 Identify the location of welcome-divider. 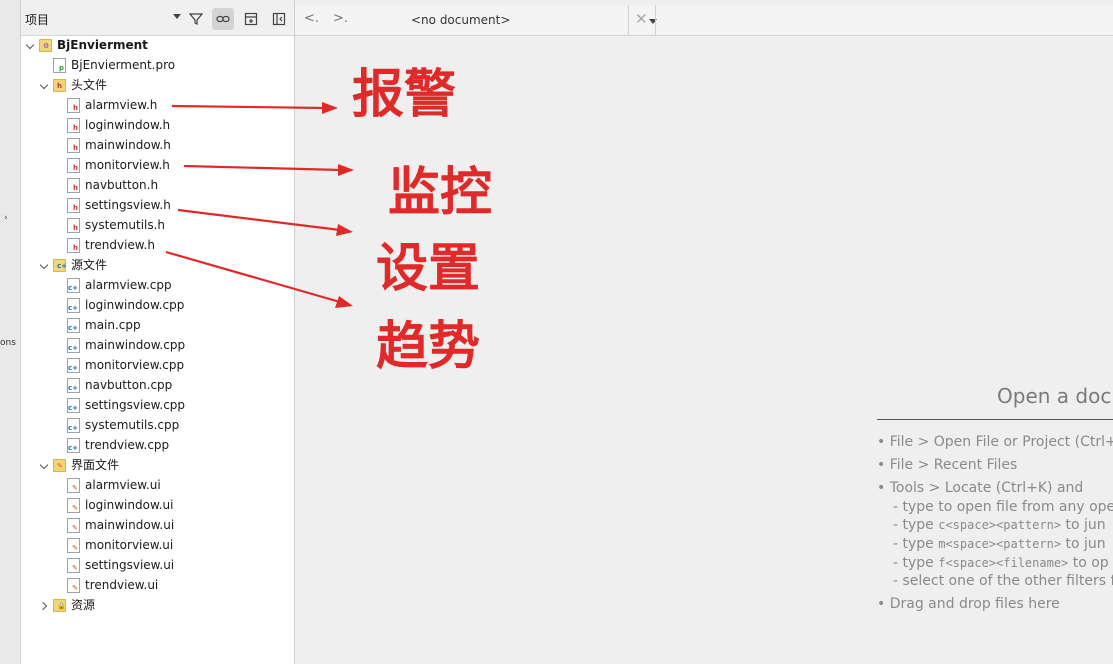
(995, 419).